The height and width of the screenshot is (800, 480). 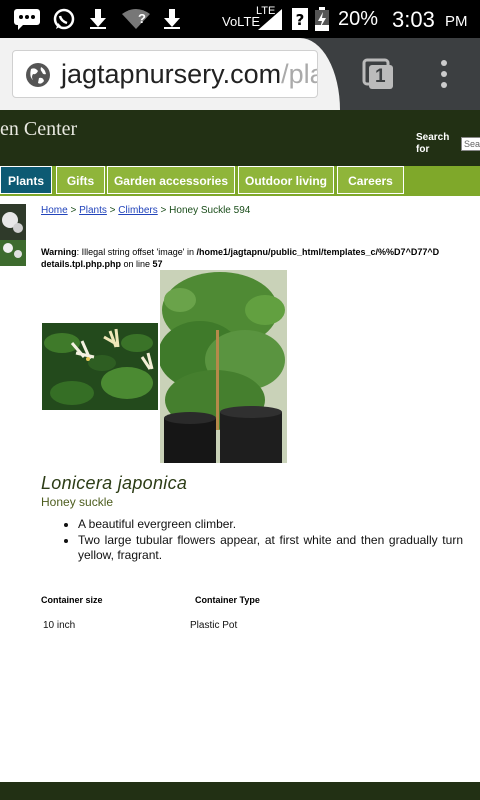 I want to click on signal-icon, so click(x=269, y=19).